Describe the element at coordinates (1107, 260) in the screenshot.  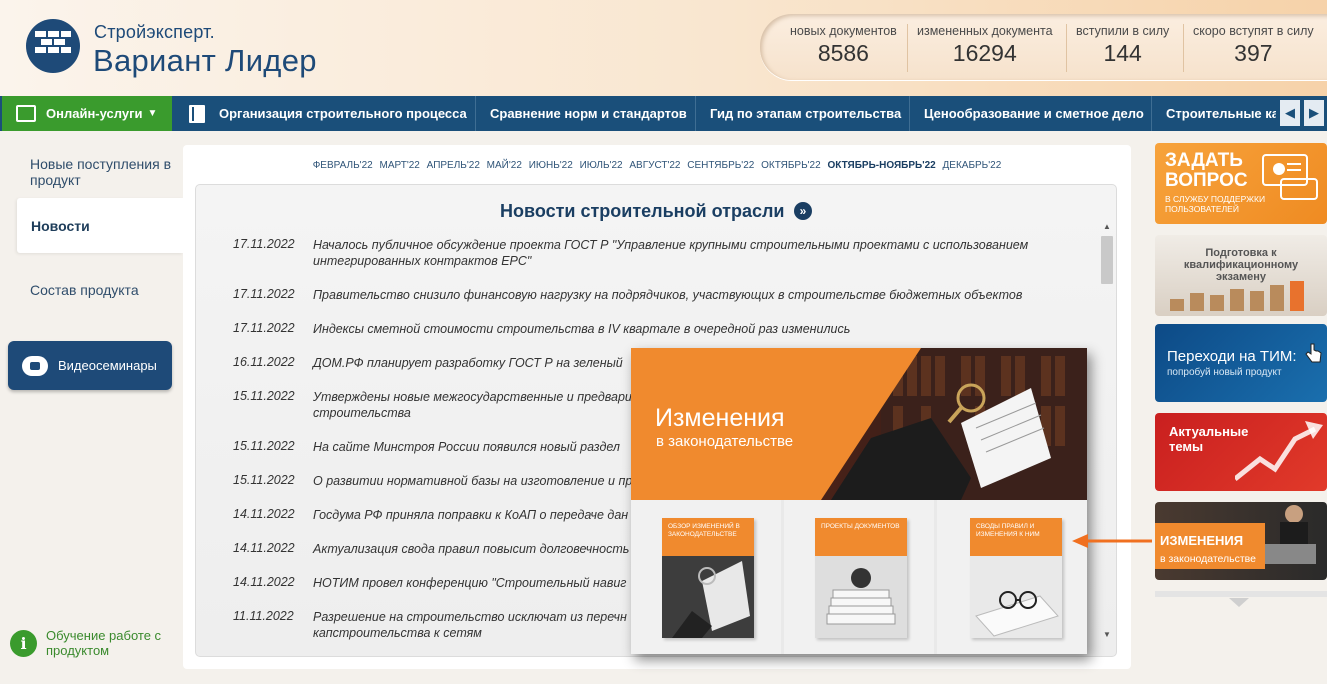
I see `scroll-thumb` at that location.